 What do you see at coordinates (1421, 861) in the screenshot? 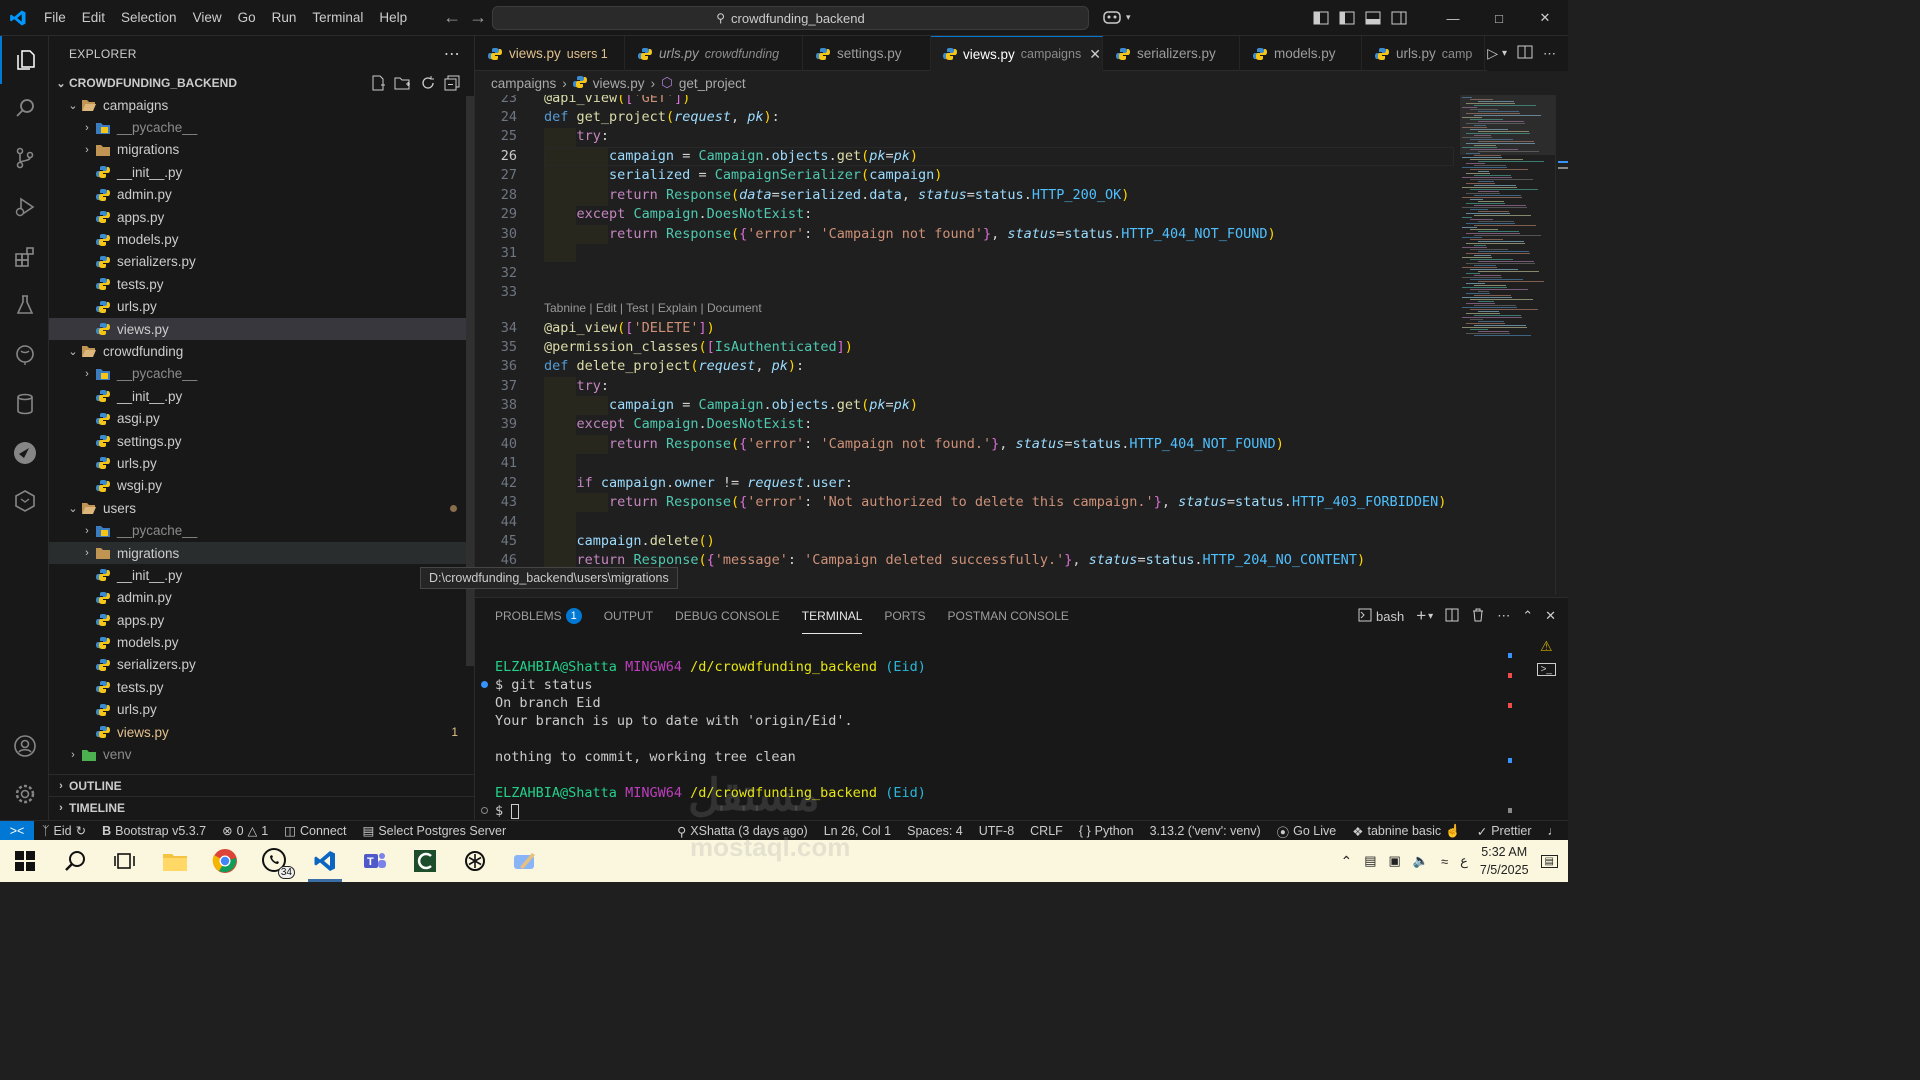
I see `volume-icon: 🔈` at bounding box center [1421, 861].